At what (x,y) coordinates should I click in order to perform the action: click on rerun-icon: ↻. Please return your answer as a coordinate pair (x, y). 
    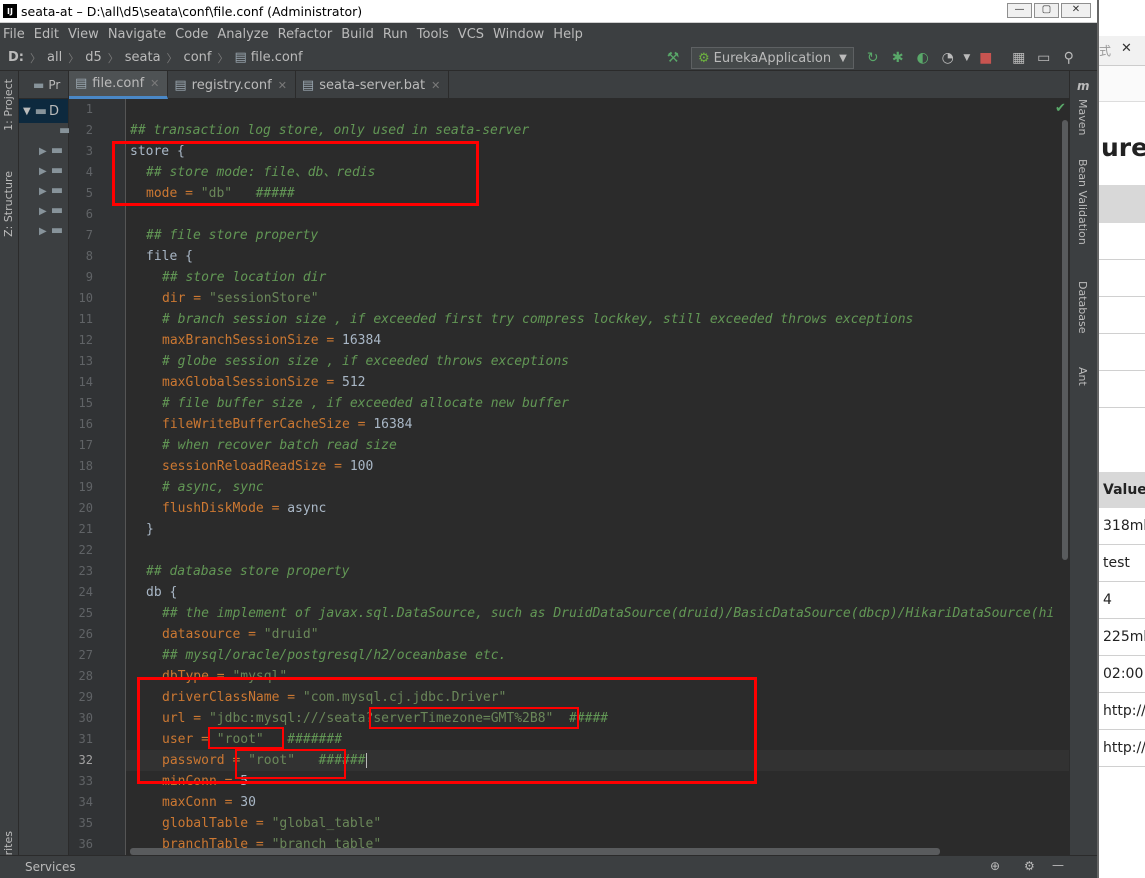
    Looking at the image, I should click on (873, 58).